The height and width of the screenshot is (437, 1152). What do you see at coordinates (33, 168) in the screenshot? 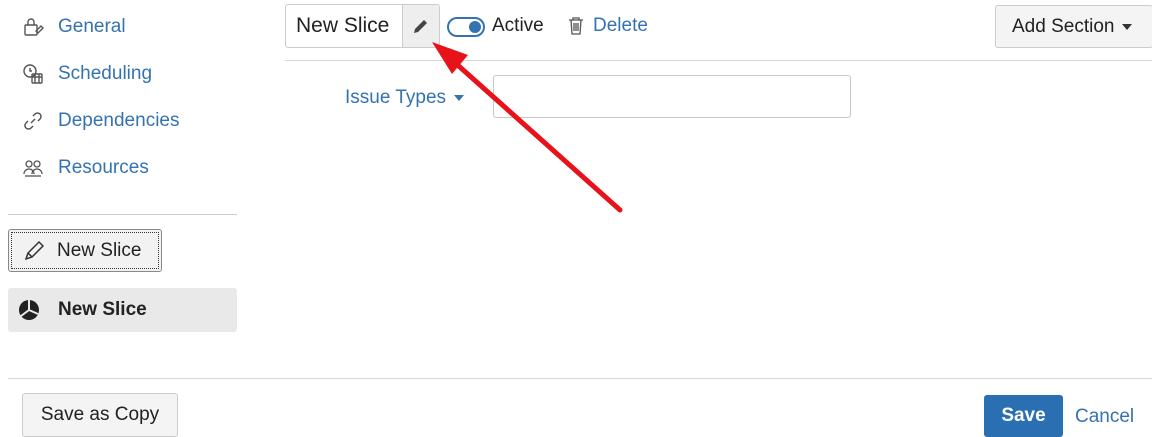
I see `people-icon` at bounding box center [33, 168].